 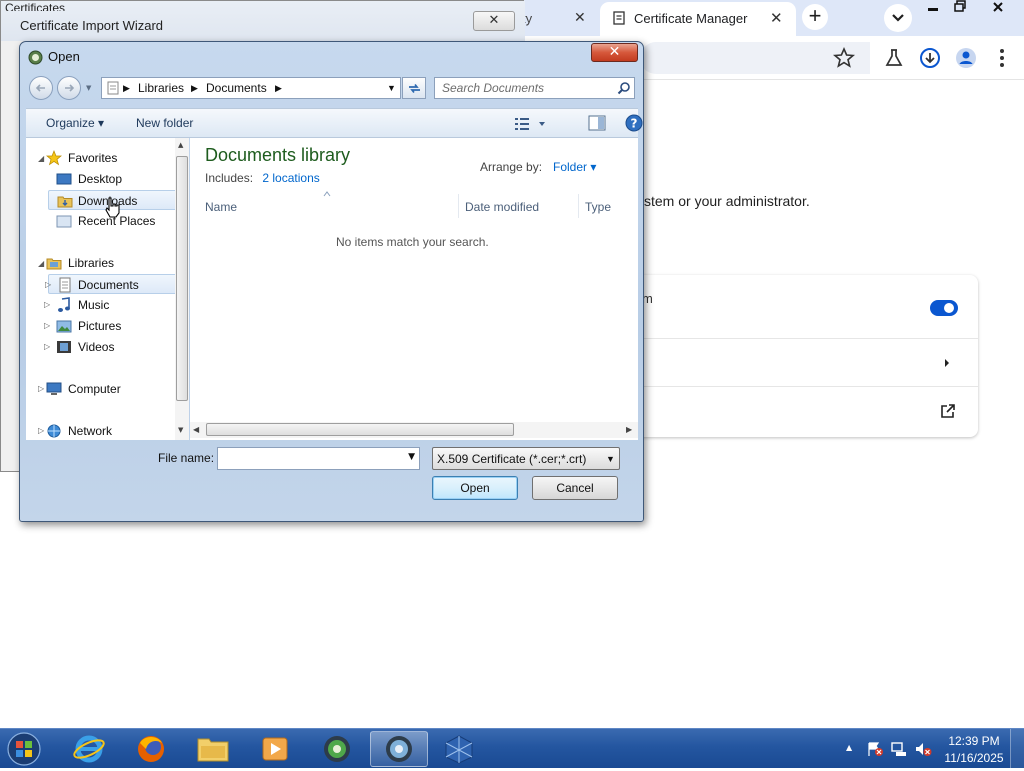 What do you see at coordinates (69, 88) in the screenshot?
I see `forward-button` at bounding box center [69, 88].